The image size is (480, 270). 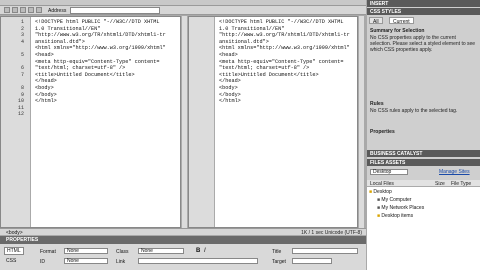 What do you see at coordinates (423, 153) in the screenshot?
I see `business-catalyst-header: BUSINESS CATALYST` at bounding box center [423, 153].